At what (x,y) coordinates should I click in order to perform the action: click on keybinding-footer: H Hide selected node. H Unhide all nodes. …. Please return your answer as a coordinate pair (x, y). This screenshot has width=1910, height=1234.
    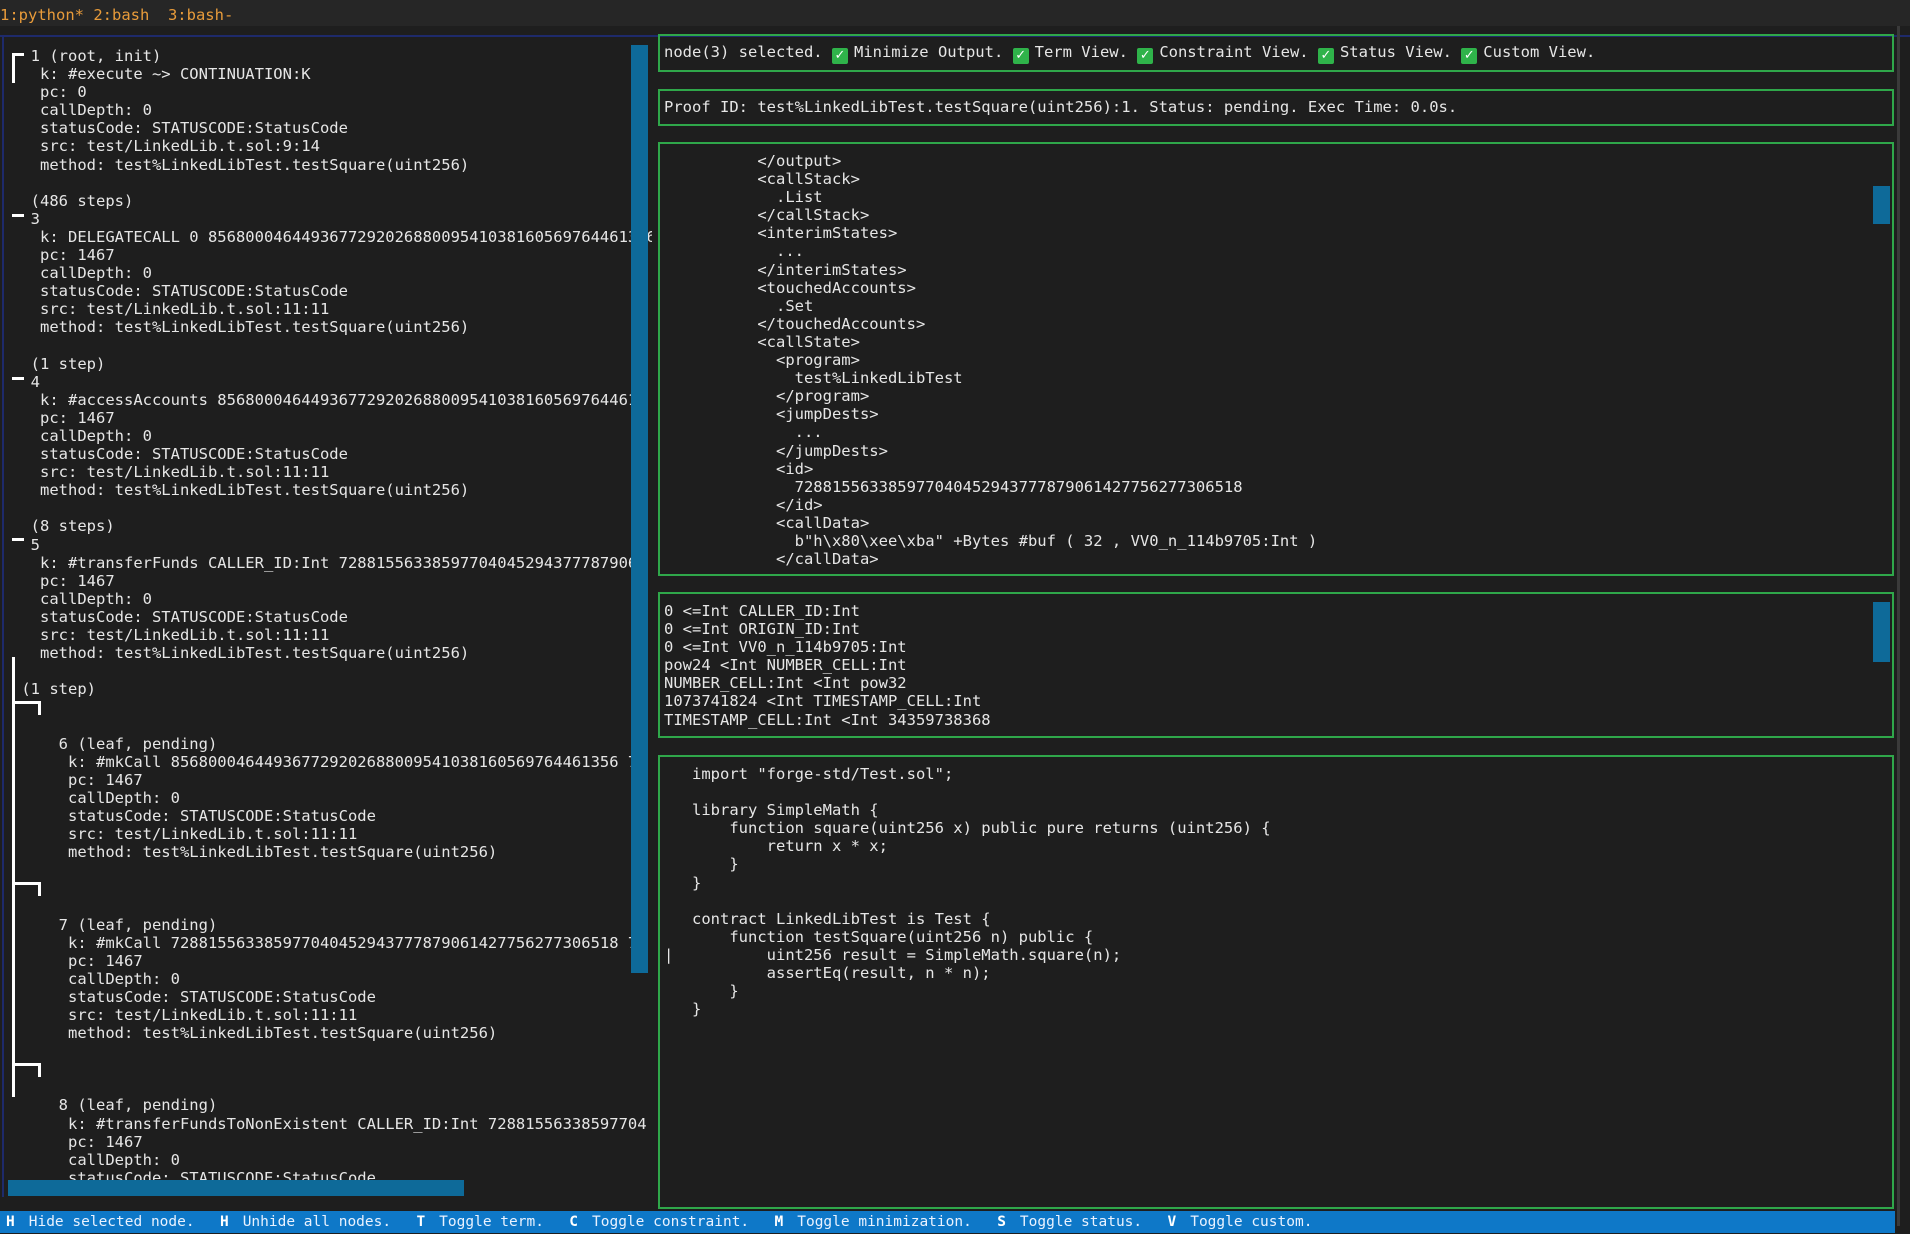
    Looking at the image, I should click on (947, 1222).